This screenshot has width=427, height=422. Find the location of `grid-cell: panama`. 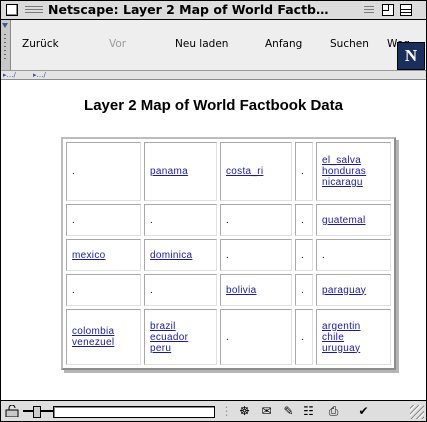

grid-cell: panama is located at coordinates (180, 171).